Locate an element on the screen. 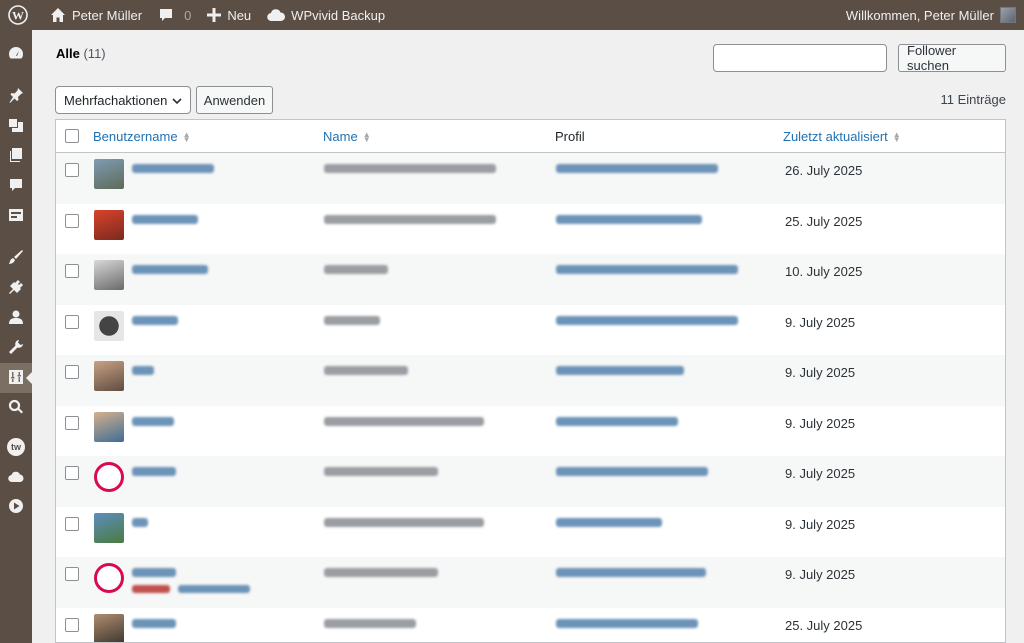  menu-tools is located at coordinates (16, 348).